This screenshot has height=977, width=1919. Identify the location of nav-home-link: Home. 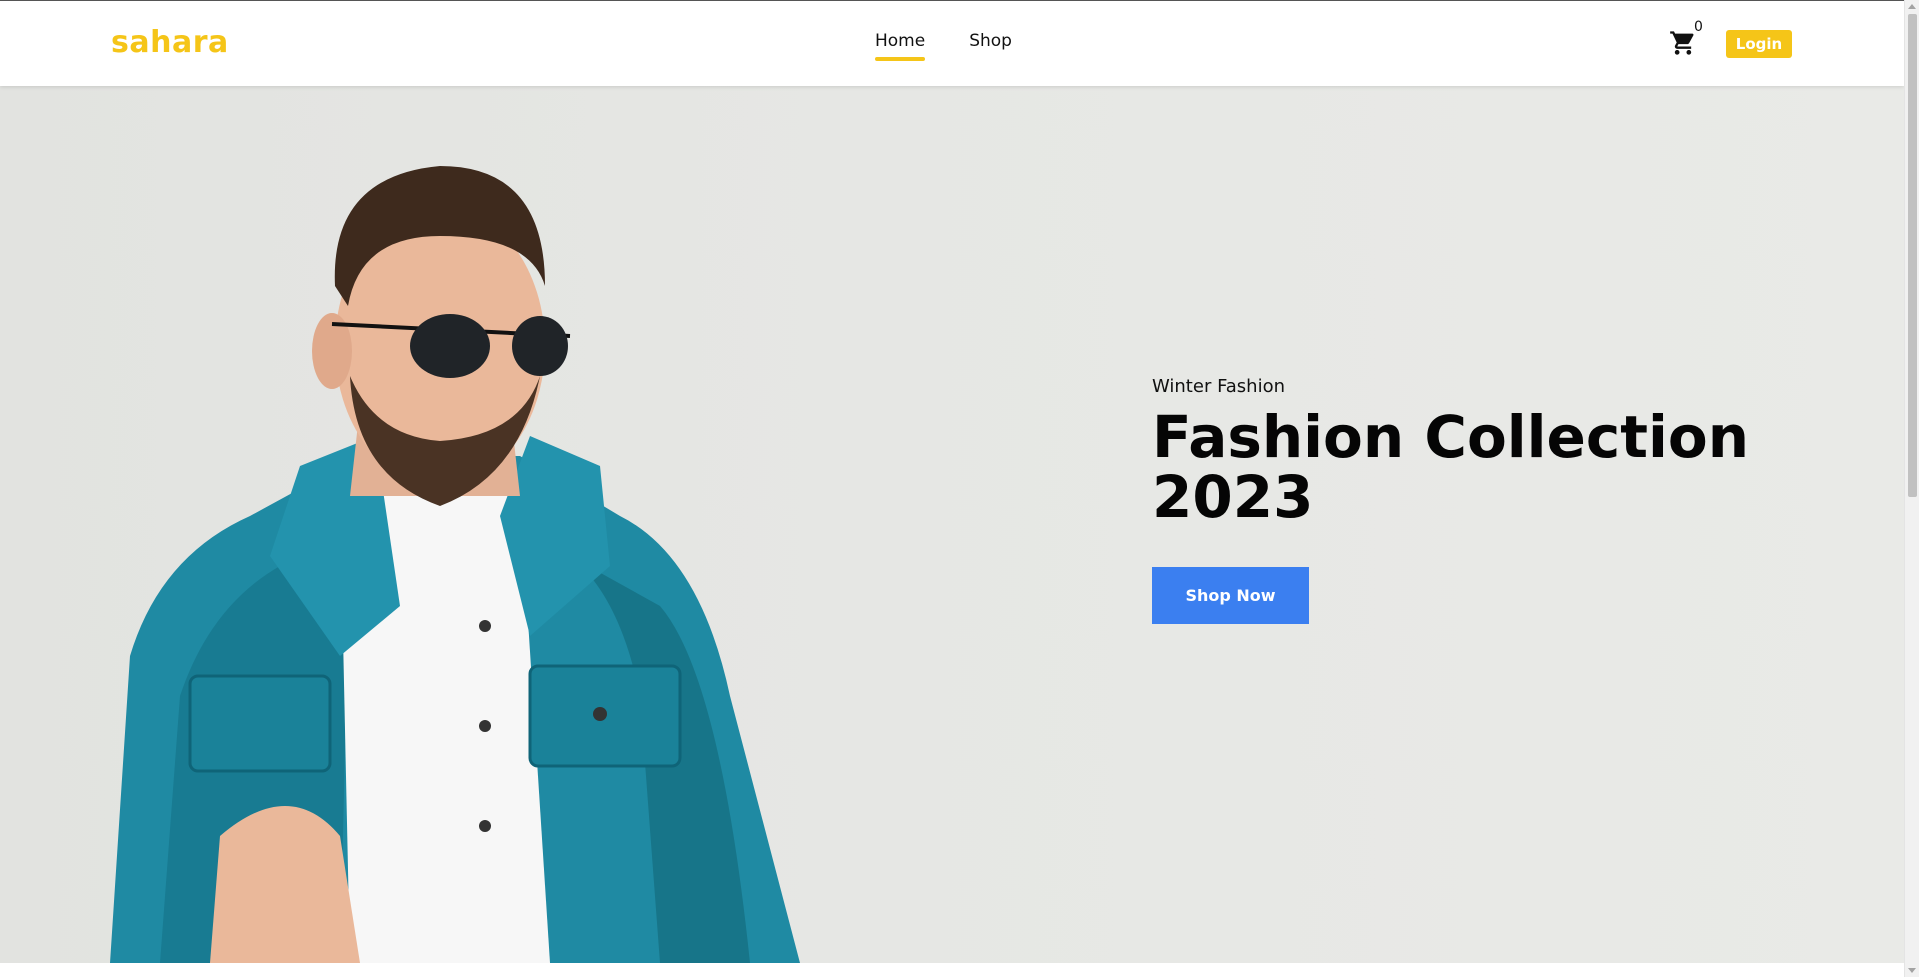
(900, 46).